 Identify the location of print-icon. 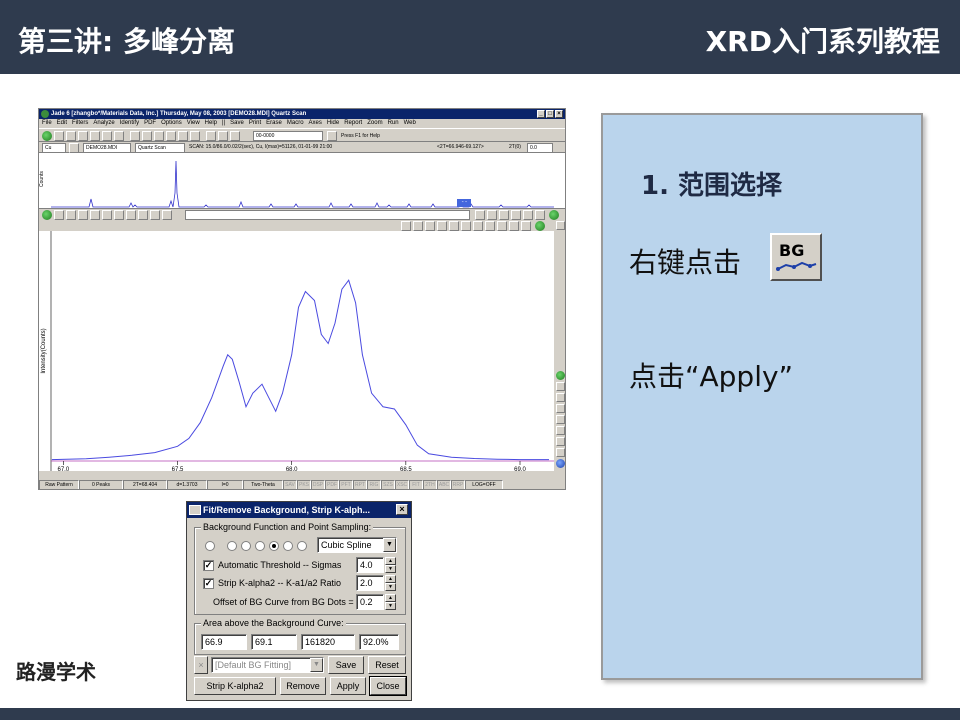
(107, 136).